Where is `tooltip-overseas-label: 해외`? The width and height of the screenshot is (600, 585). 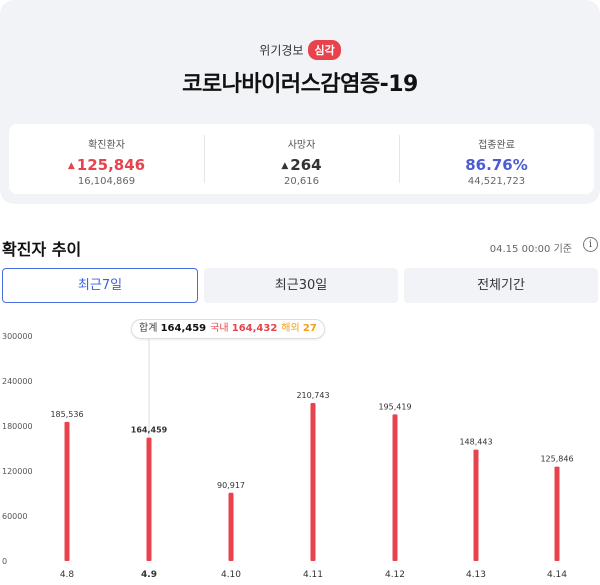
tooltip-overseas-label: 해외 is located at coordinates (290, 328).